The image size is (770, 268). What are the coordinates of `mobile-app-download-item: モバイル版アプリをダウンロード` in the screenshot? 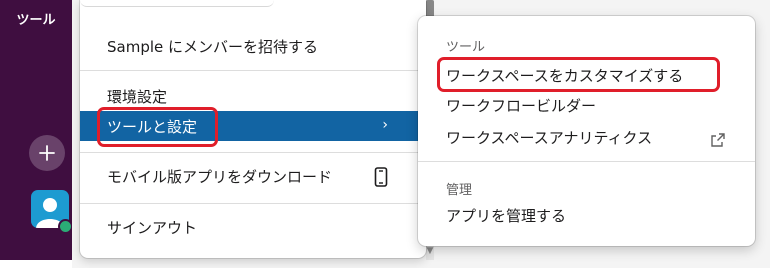 It's located at (253, 176).